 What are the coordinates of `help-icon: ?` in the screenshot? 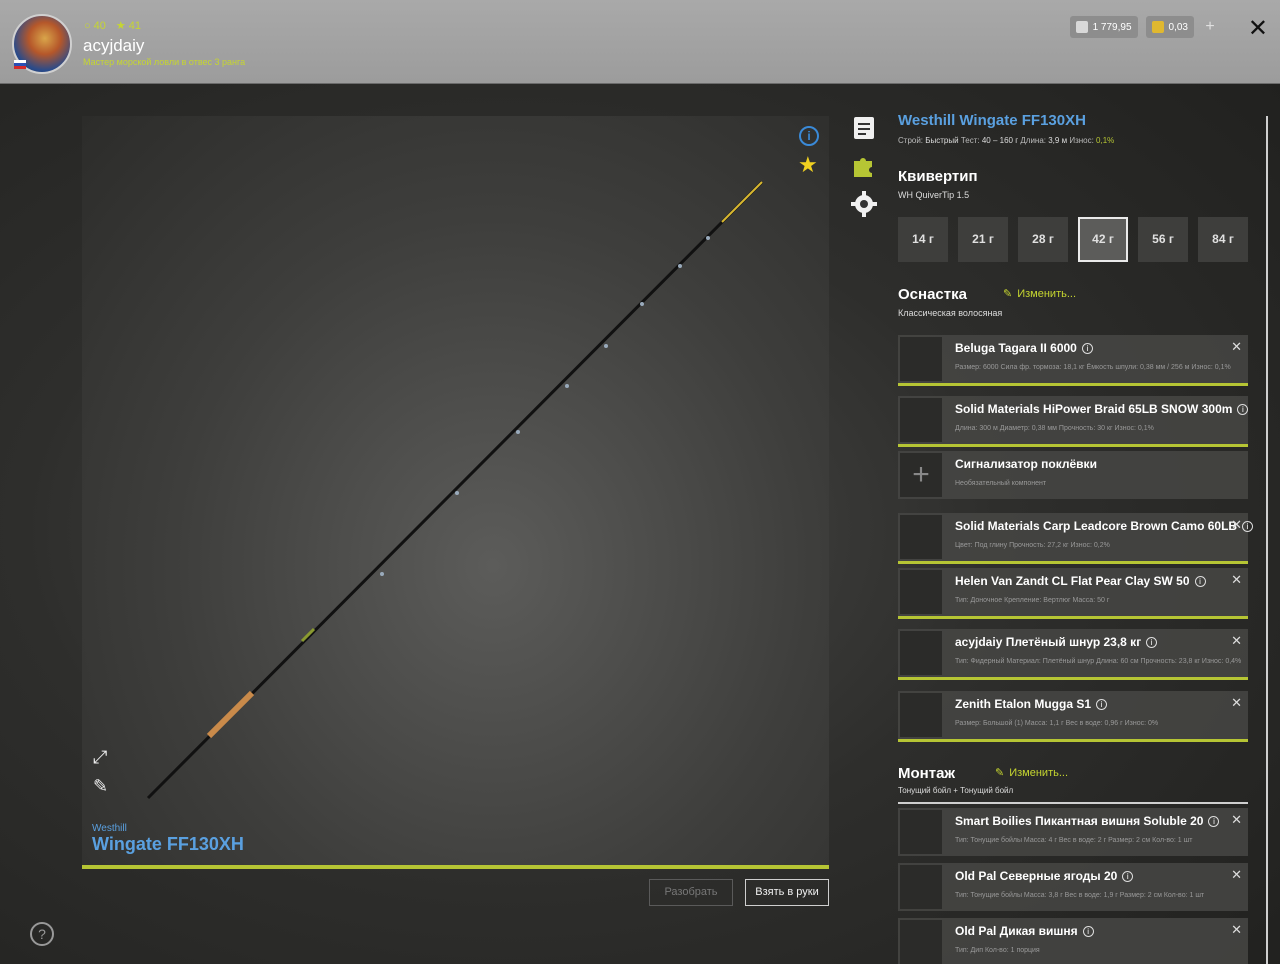 It's located at (42, 934).